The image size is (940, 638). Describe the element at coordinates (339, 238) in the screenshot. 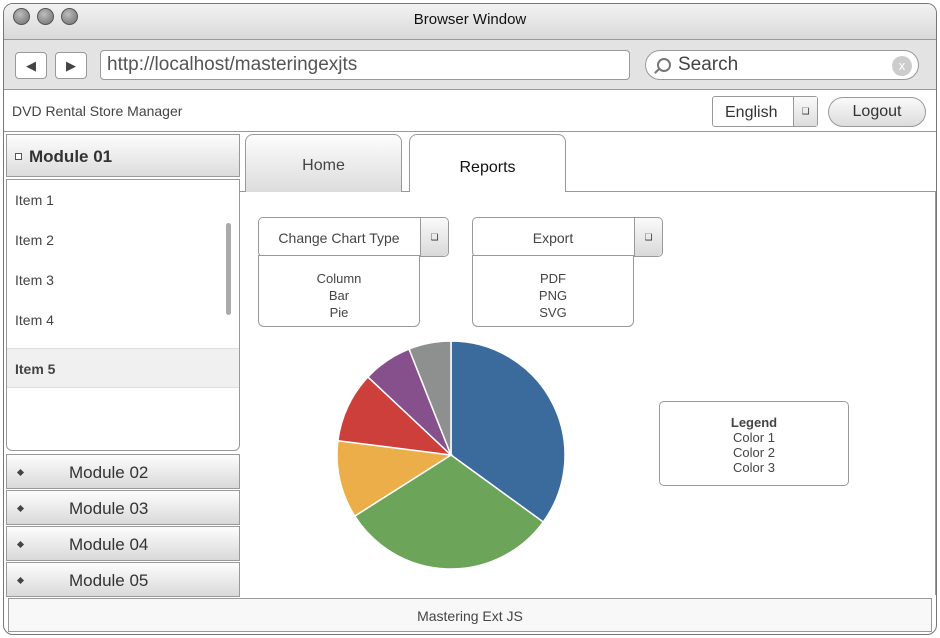

I see `change-chart-type-label: Change Chart Type` at that location.